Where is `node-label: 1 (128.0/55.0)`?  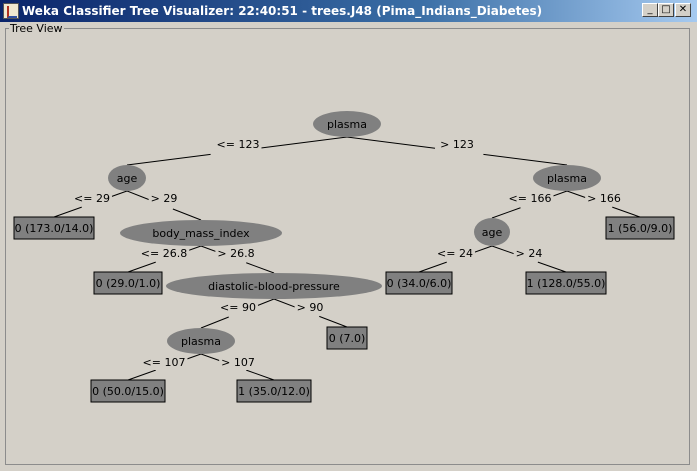 node-label: 1 (128.0/55.0) is located at coordinates (566, 283).